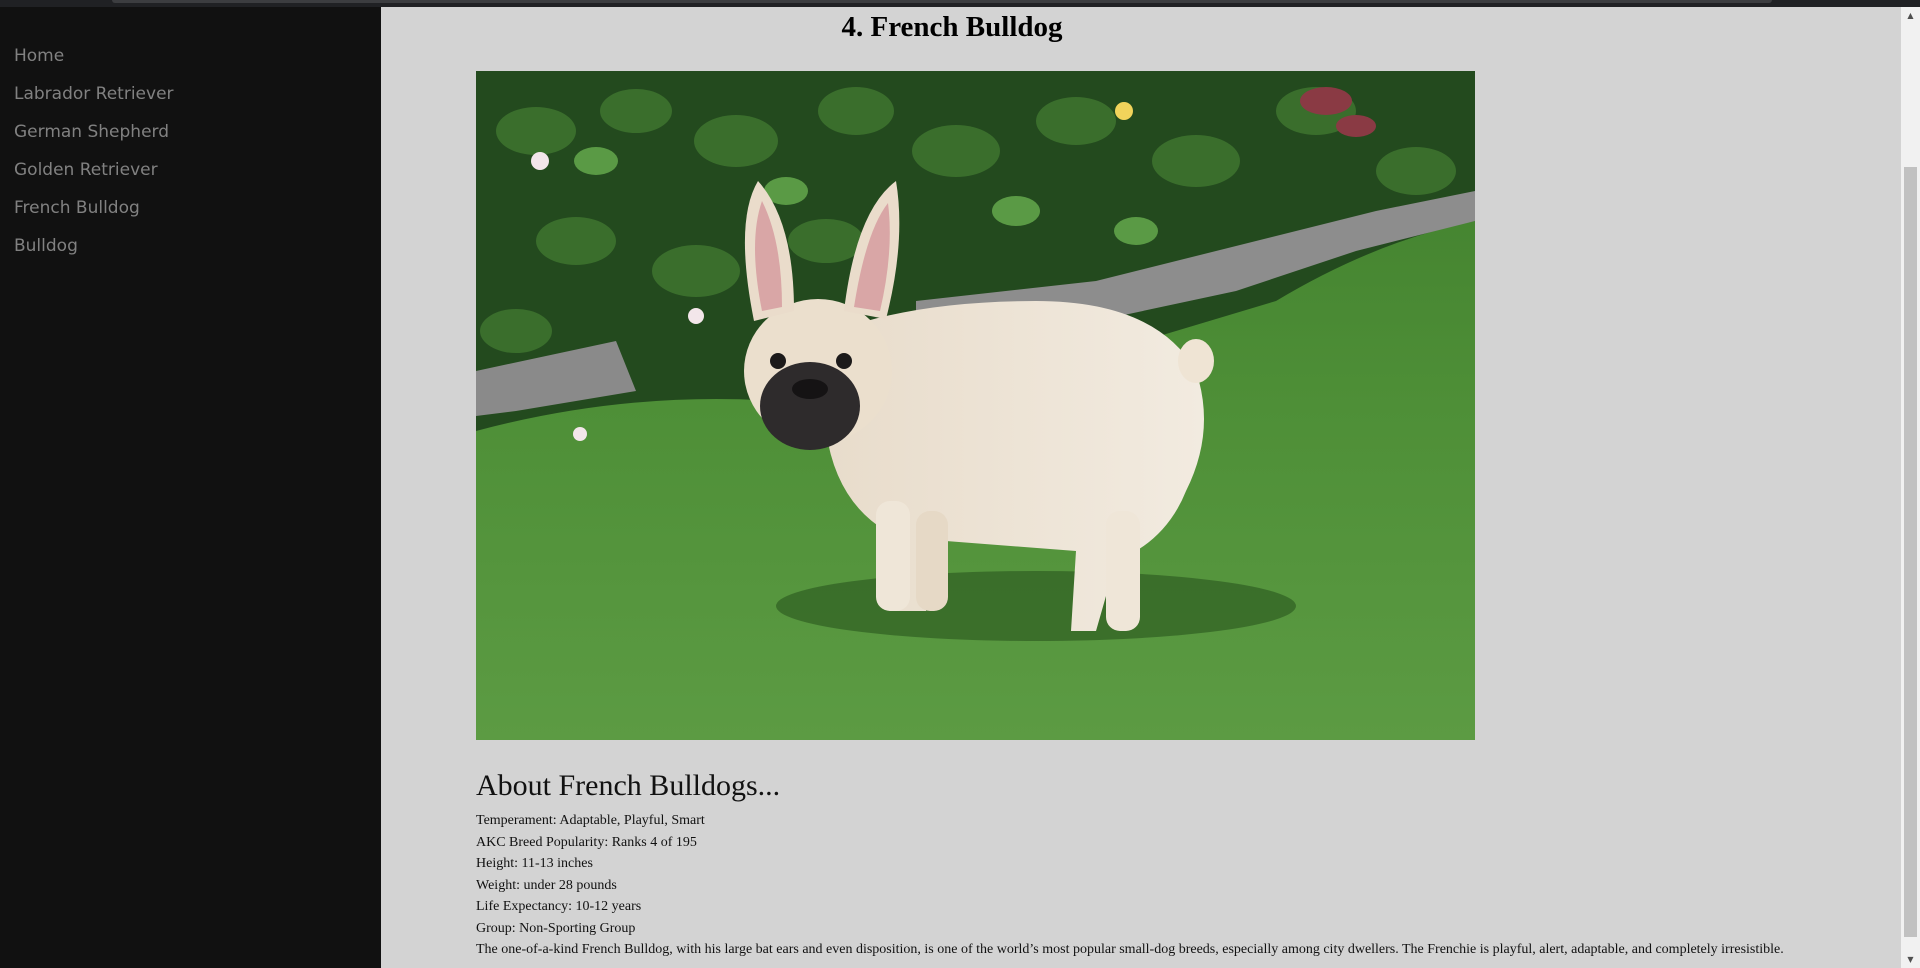  I want to click on sidebar-item-french-bulldog: French Bulldog, so click(190, 208).